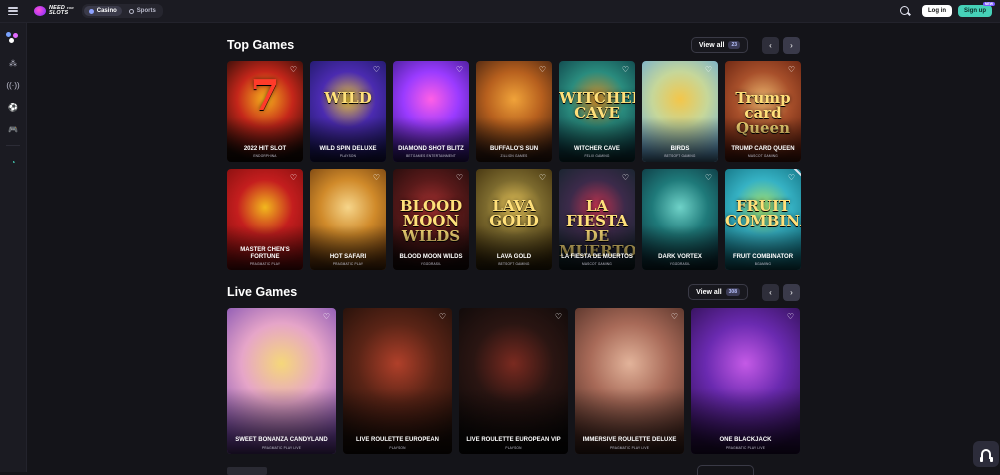 The height and width of the screenshot is (475, 1000). Describe the element at coordinates (348, 219) in the screenshot. I see `game-card: ♡ HOT SAFARI PRAGMATIC PLAY` at that location.